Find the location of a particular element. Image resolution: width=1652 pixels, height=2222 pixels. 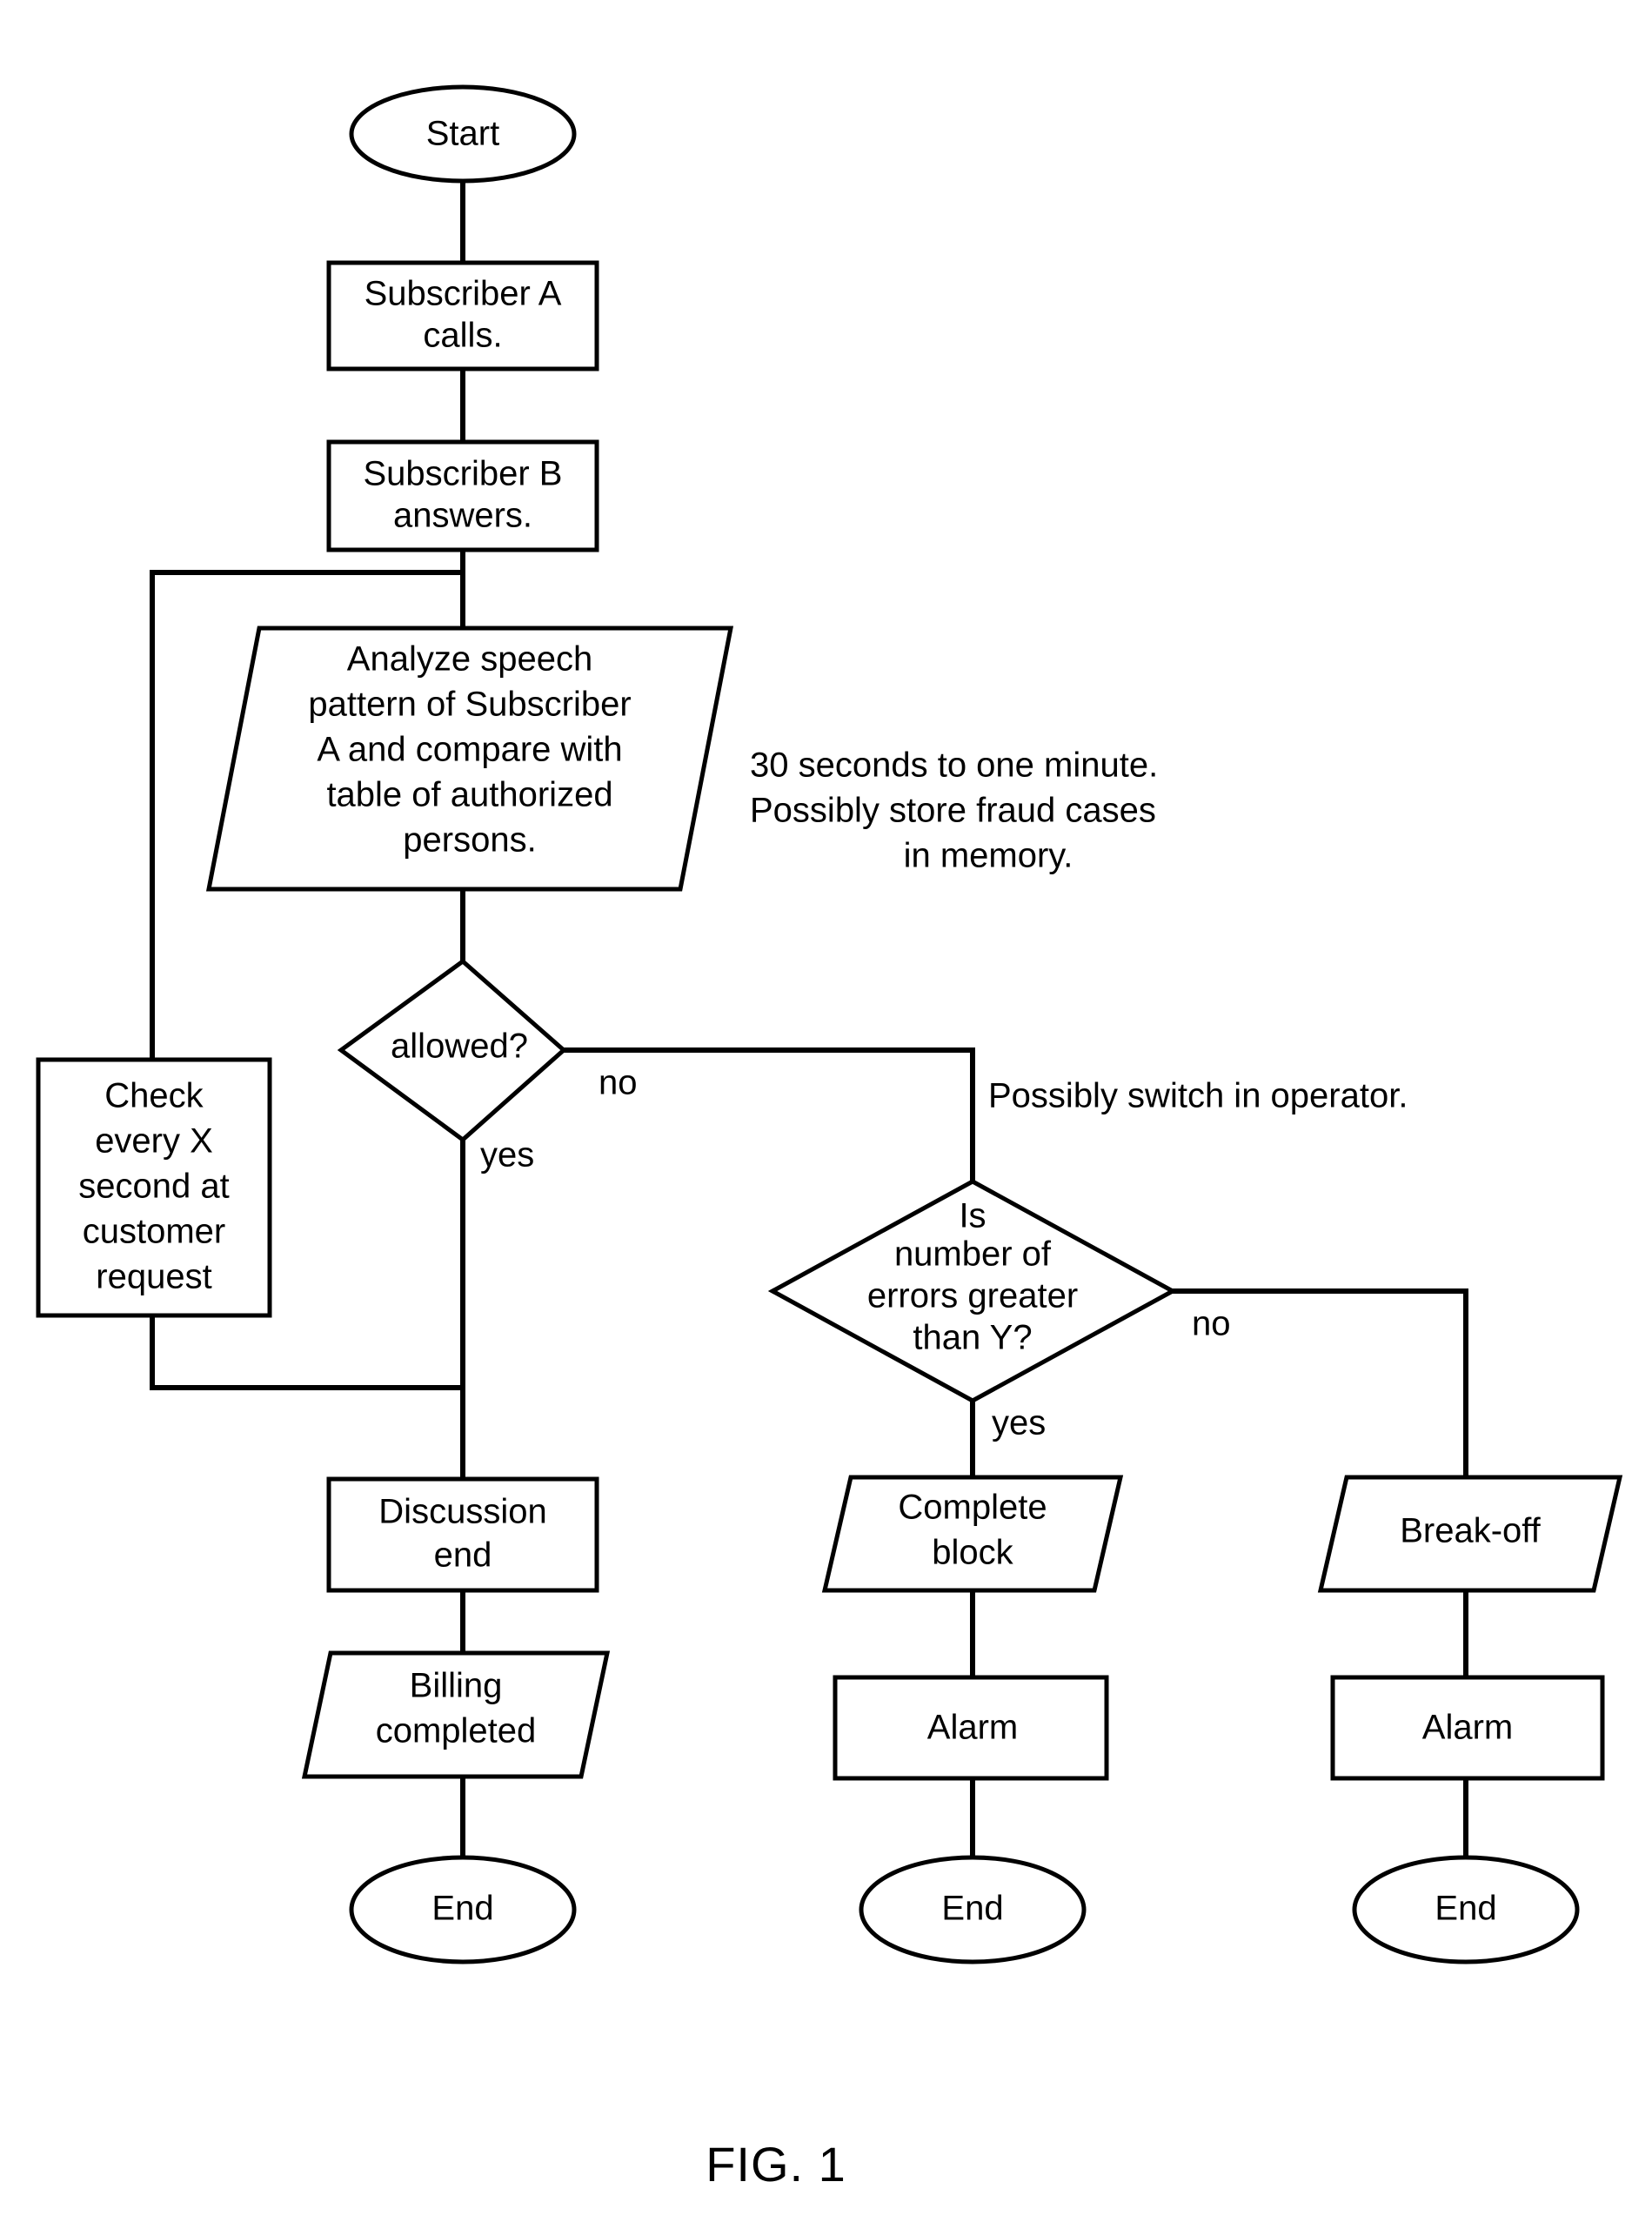

node-discussion-end: Discussion end is located at coordinates (462, 1534).